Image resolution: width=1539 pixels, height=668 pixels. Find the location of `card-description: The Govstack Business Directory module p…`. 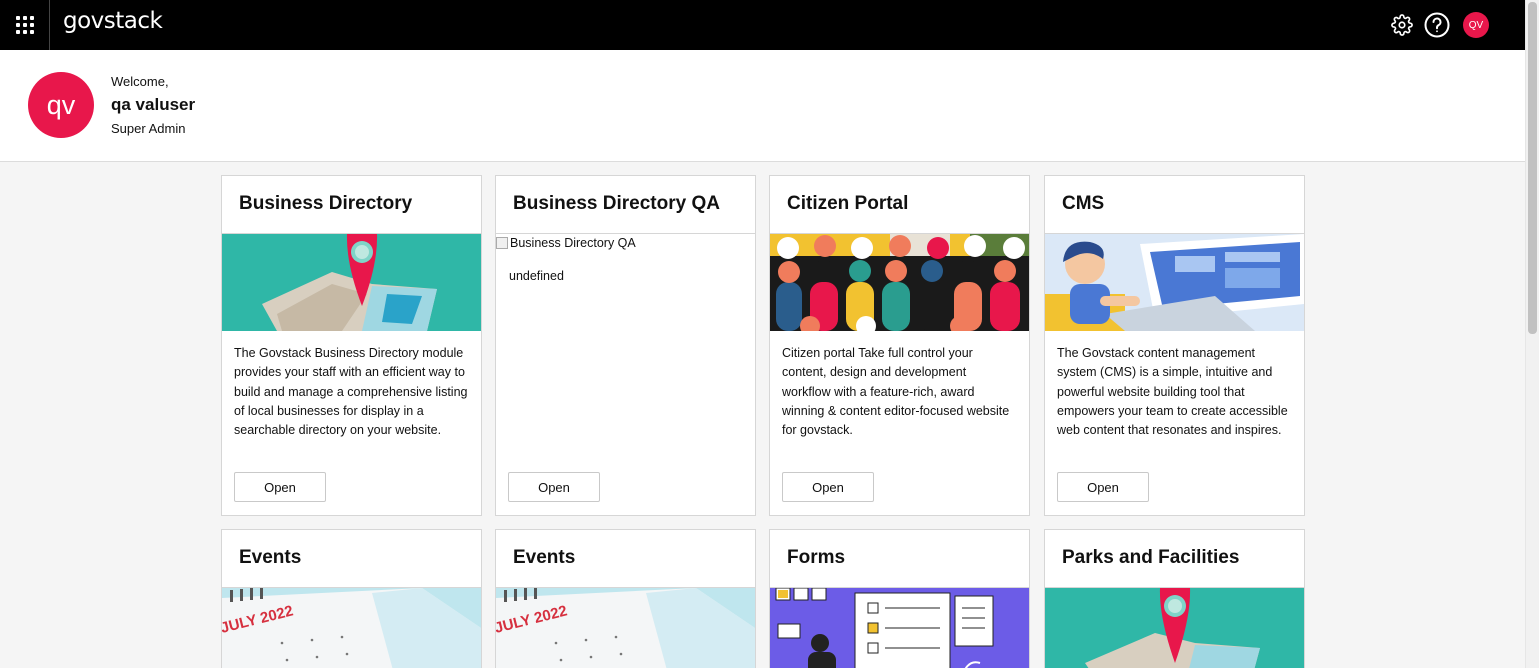

card-description: The Govstack Business Directory module p… is located at coordinates (351, 392).